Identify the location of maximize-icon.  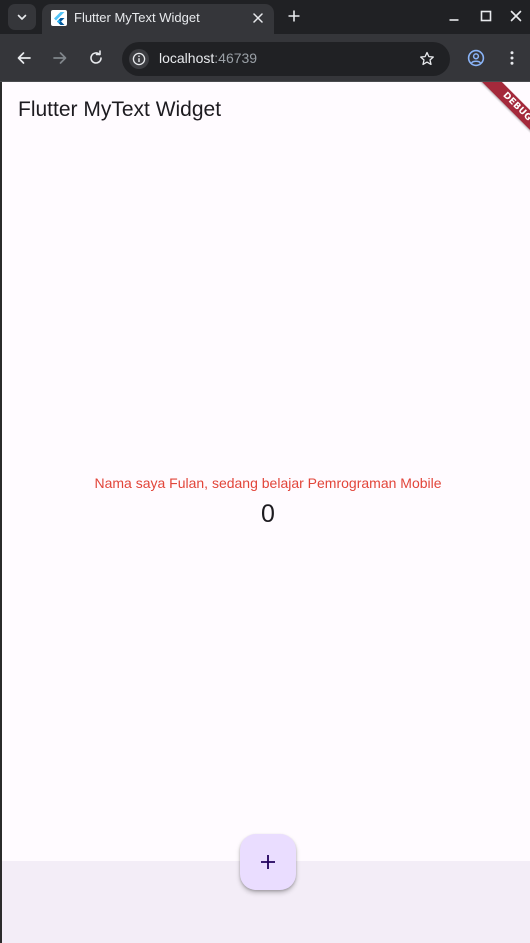
(486, 16).